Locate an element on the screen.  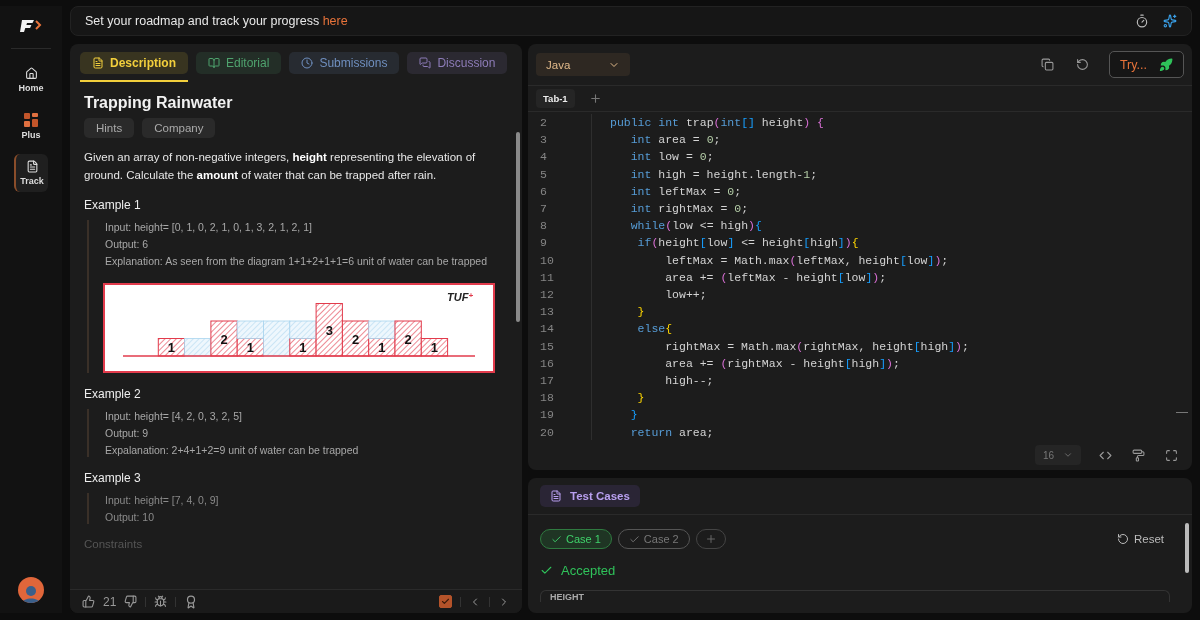
fullscreen-icon is located at coordinates (1171, 455).